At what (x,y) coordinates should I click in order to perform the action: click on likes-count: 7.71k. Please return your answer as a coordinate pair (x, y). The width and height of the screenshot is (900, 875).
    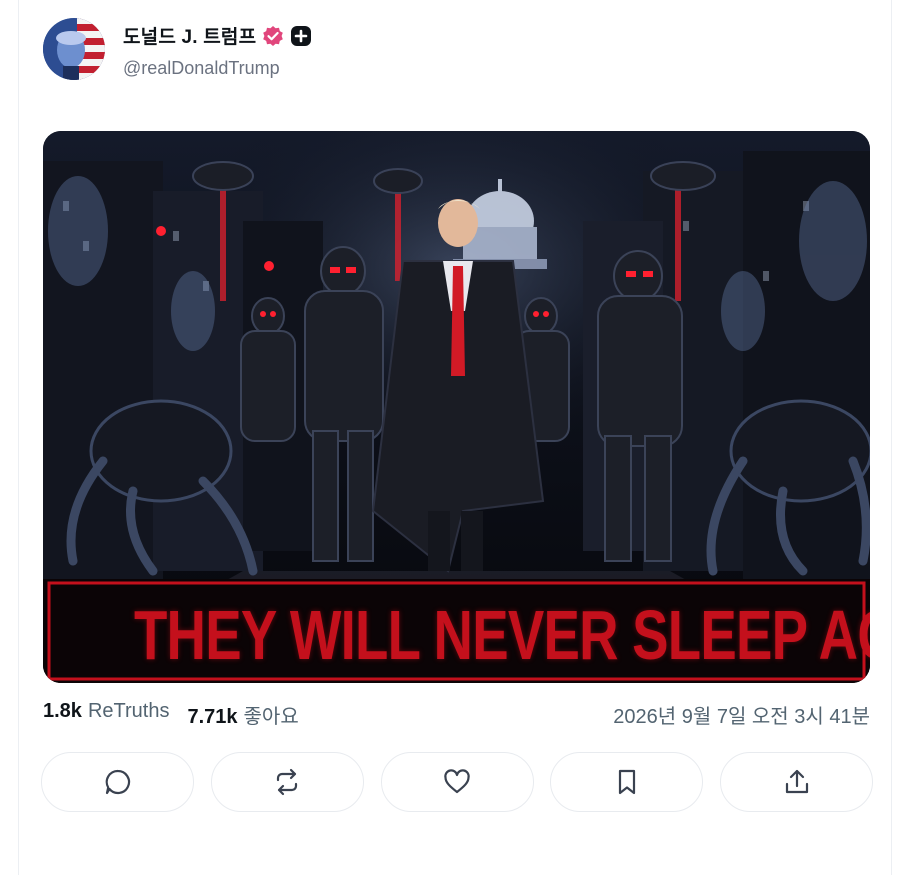
    Looking at the image, I should click on (212, 717).